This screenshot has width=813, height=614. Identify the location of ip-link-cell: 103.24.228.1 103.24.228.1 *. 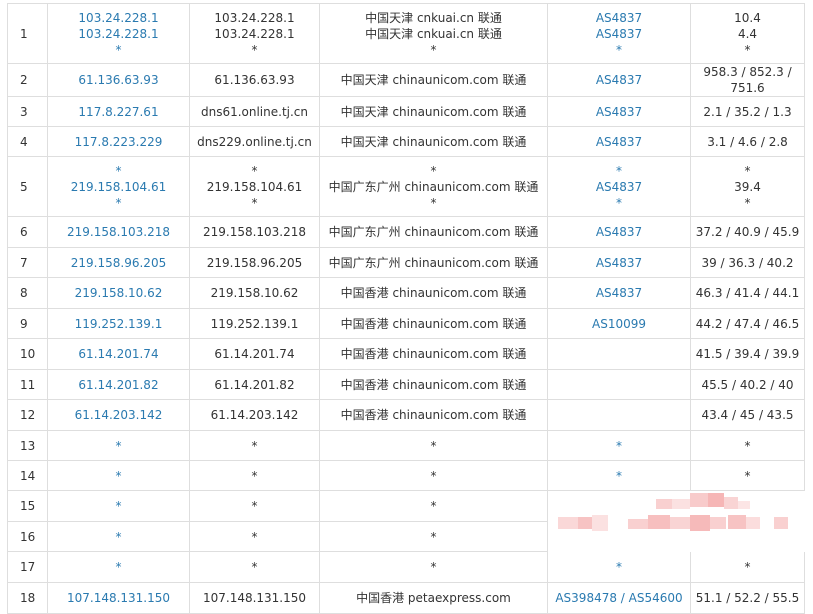
(118, 33).